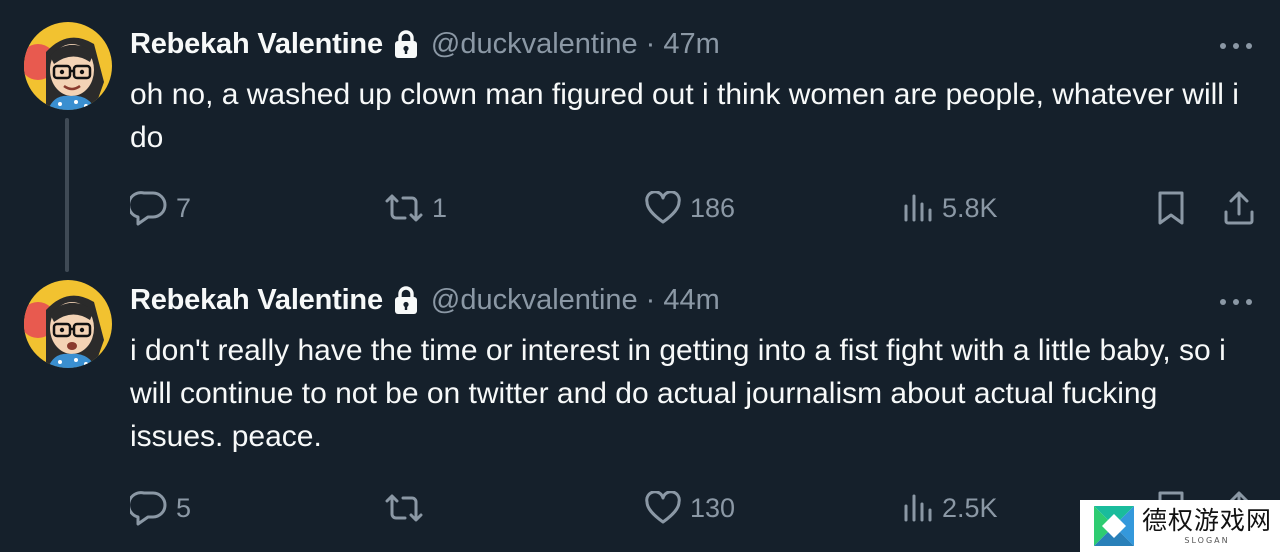 The width and height of the screenshot is (1280, 552). I want to click on bookmark-button, so click(1171, 208).